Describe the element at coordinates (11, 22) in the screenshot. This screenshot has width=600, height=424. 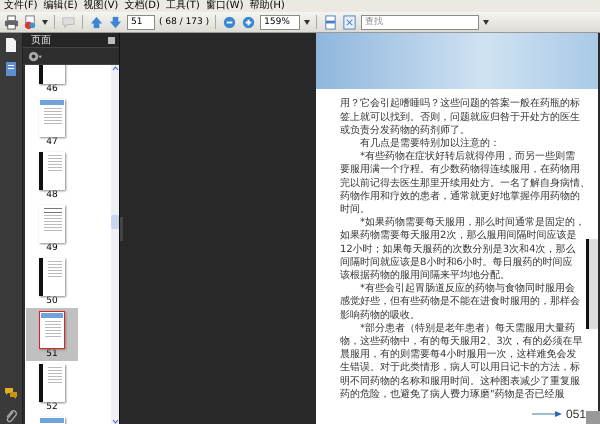
I see `print-icon` at that location.